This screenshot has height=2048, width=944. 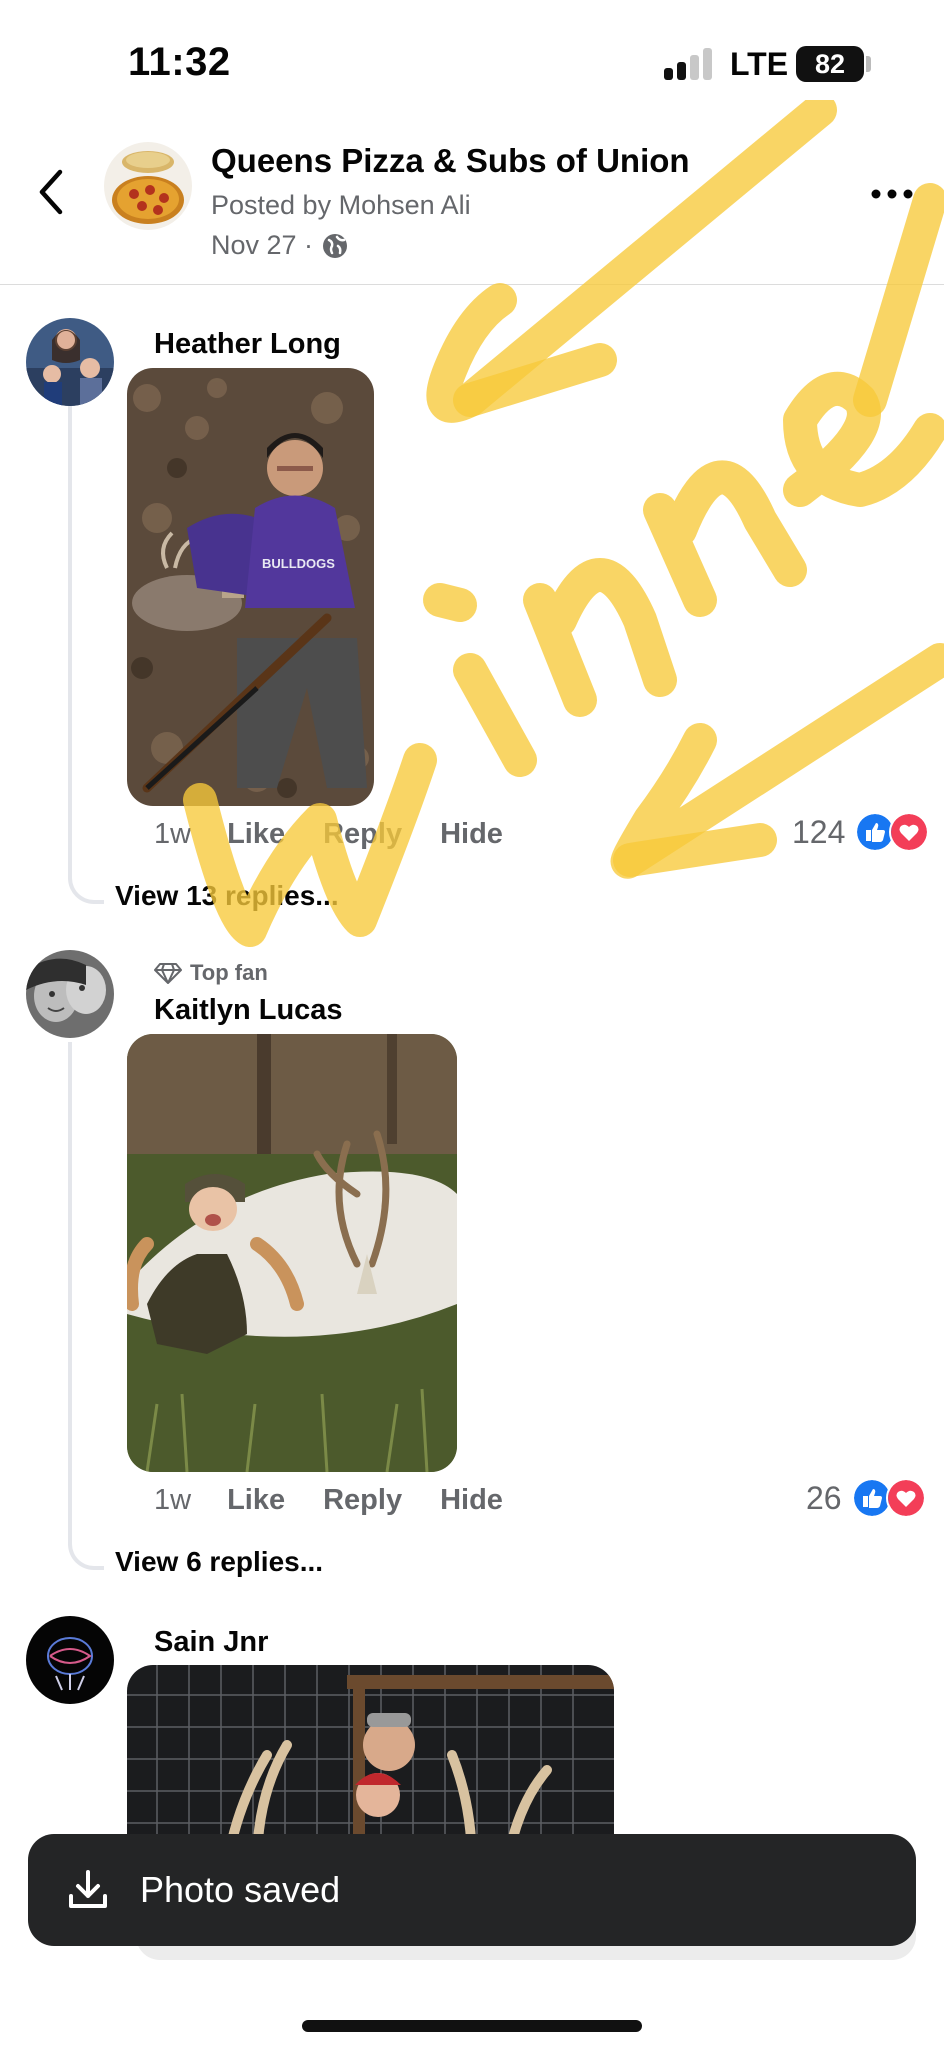 What do you see at coordinates (819, 831) in the screenshot?
I see `reaction-count: 124` at bounding box center [819, 831].